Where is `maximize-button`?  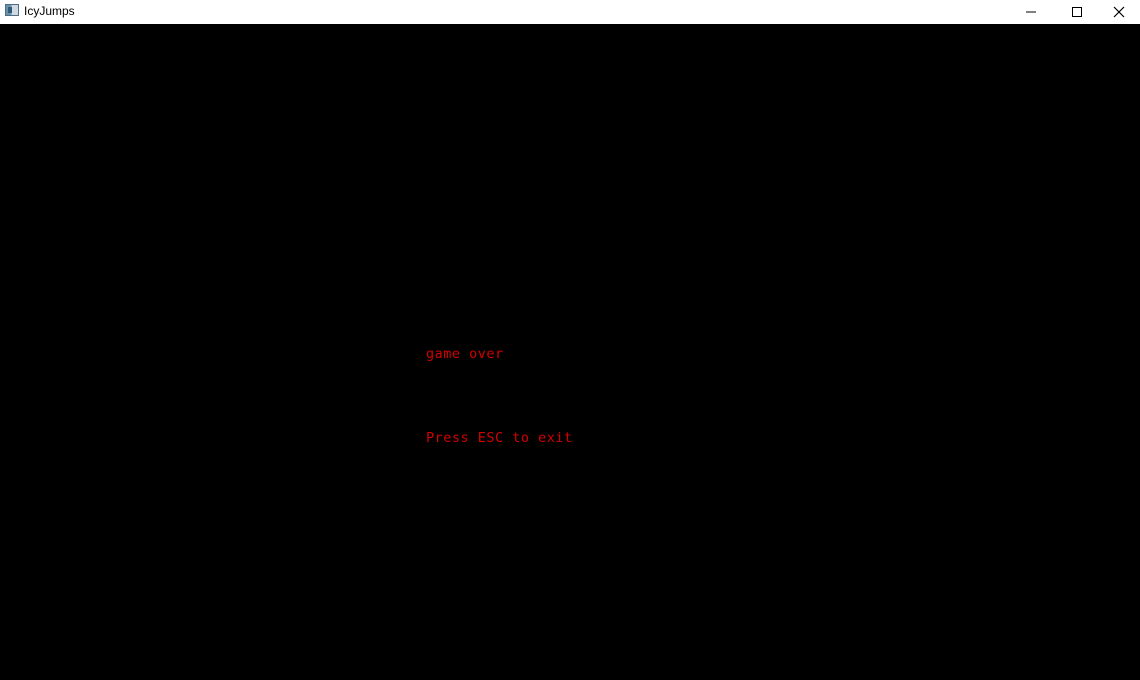 maximize-button is located at coordinates (1077, 12).